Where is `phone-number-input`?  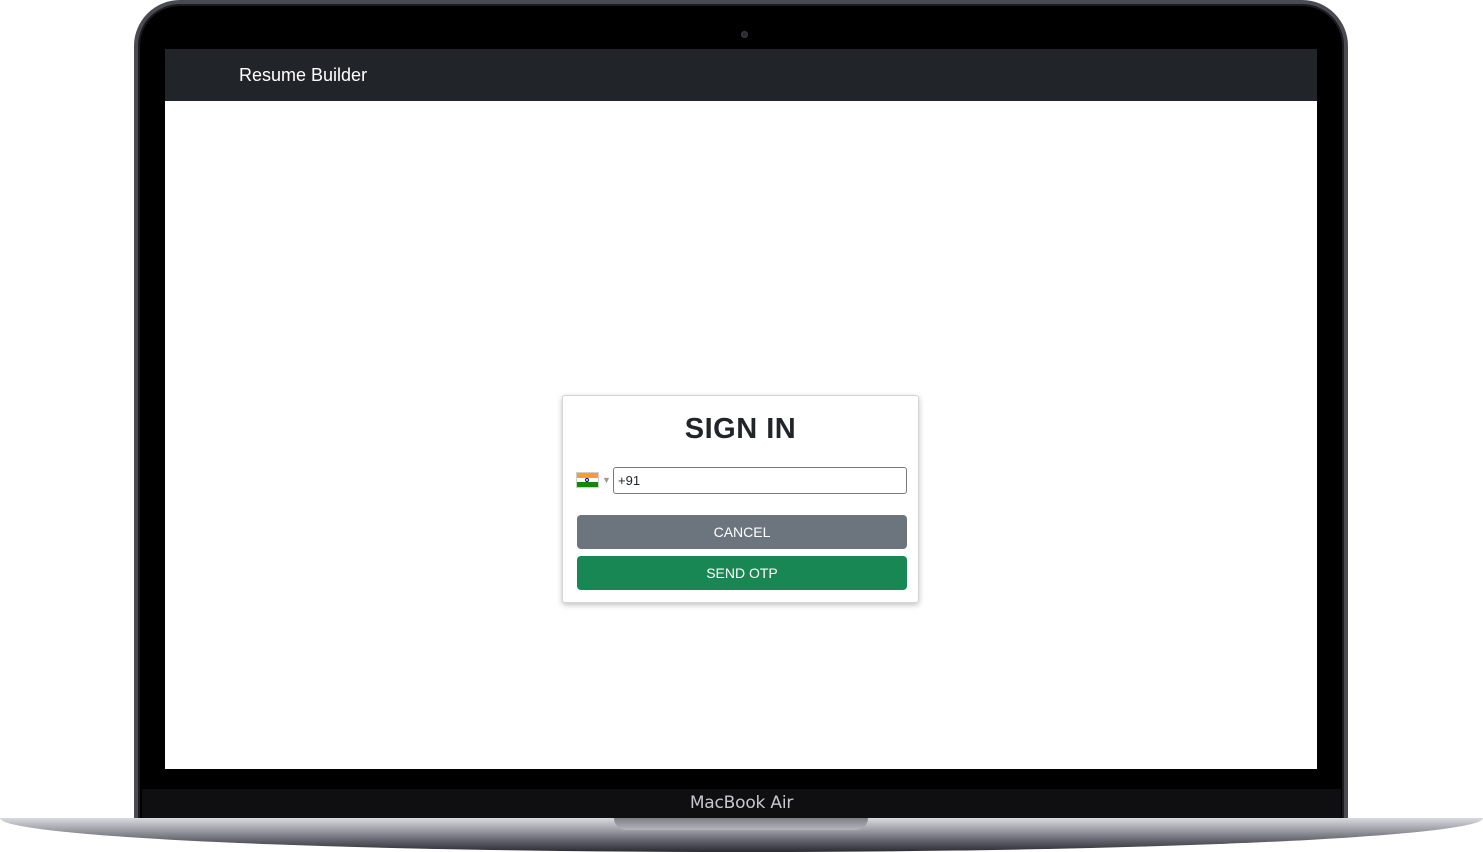 phone-number-input is located at coordinates (760, 480).